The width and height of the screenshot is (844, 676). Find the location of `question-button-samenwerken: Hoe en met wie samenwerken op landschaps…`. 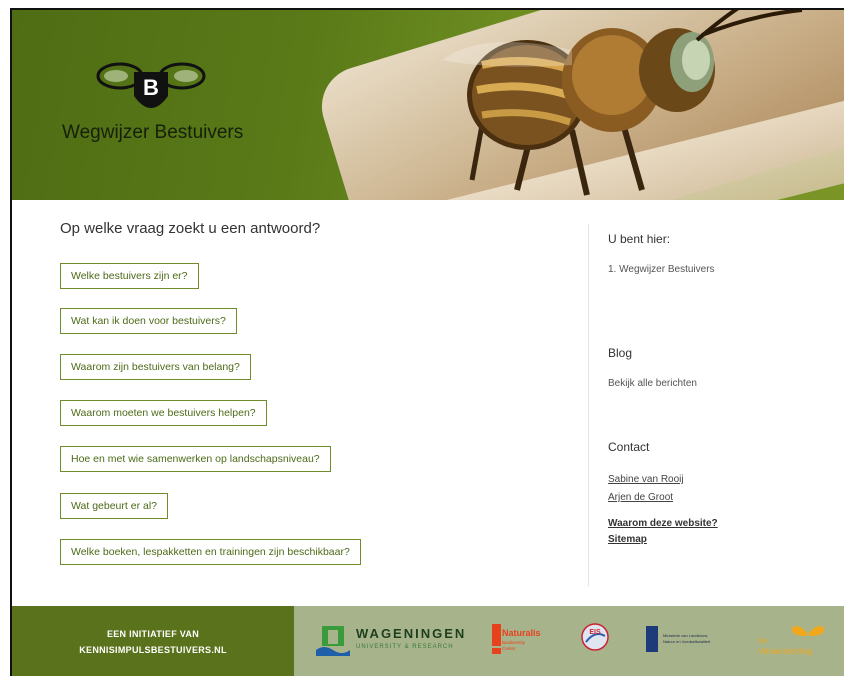

question-button-samenwerken: Hoe en met wie samenwerken op landschaps… is located at coordinates (195, 459).